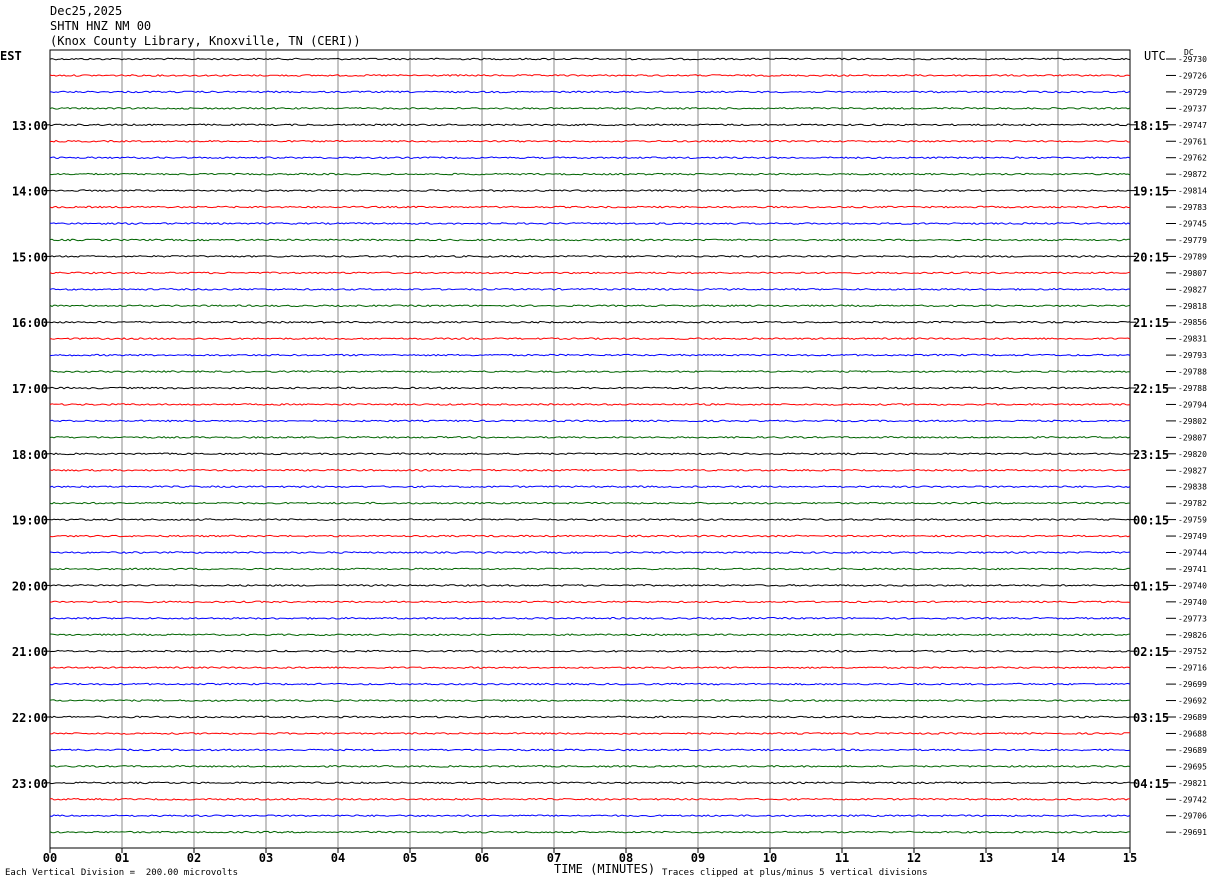 This screenshot has width=1210, height=886. I want to click on dc-offset-label: -29807, so click(1192, 273).